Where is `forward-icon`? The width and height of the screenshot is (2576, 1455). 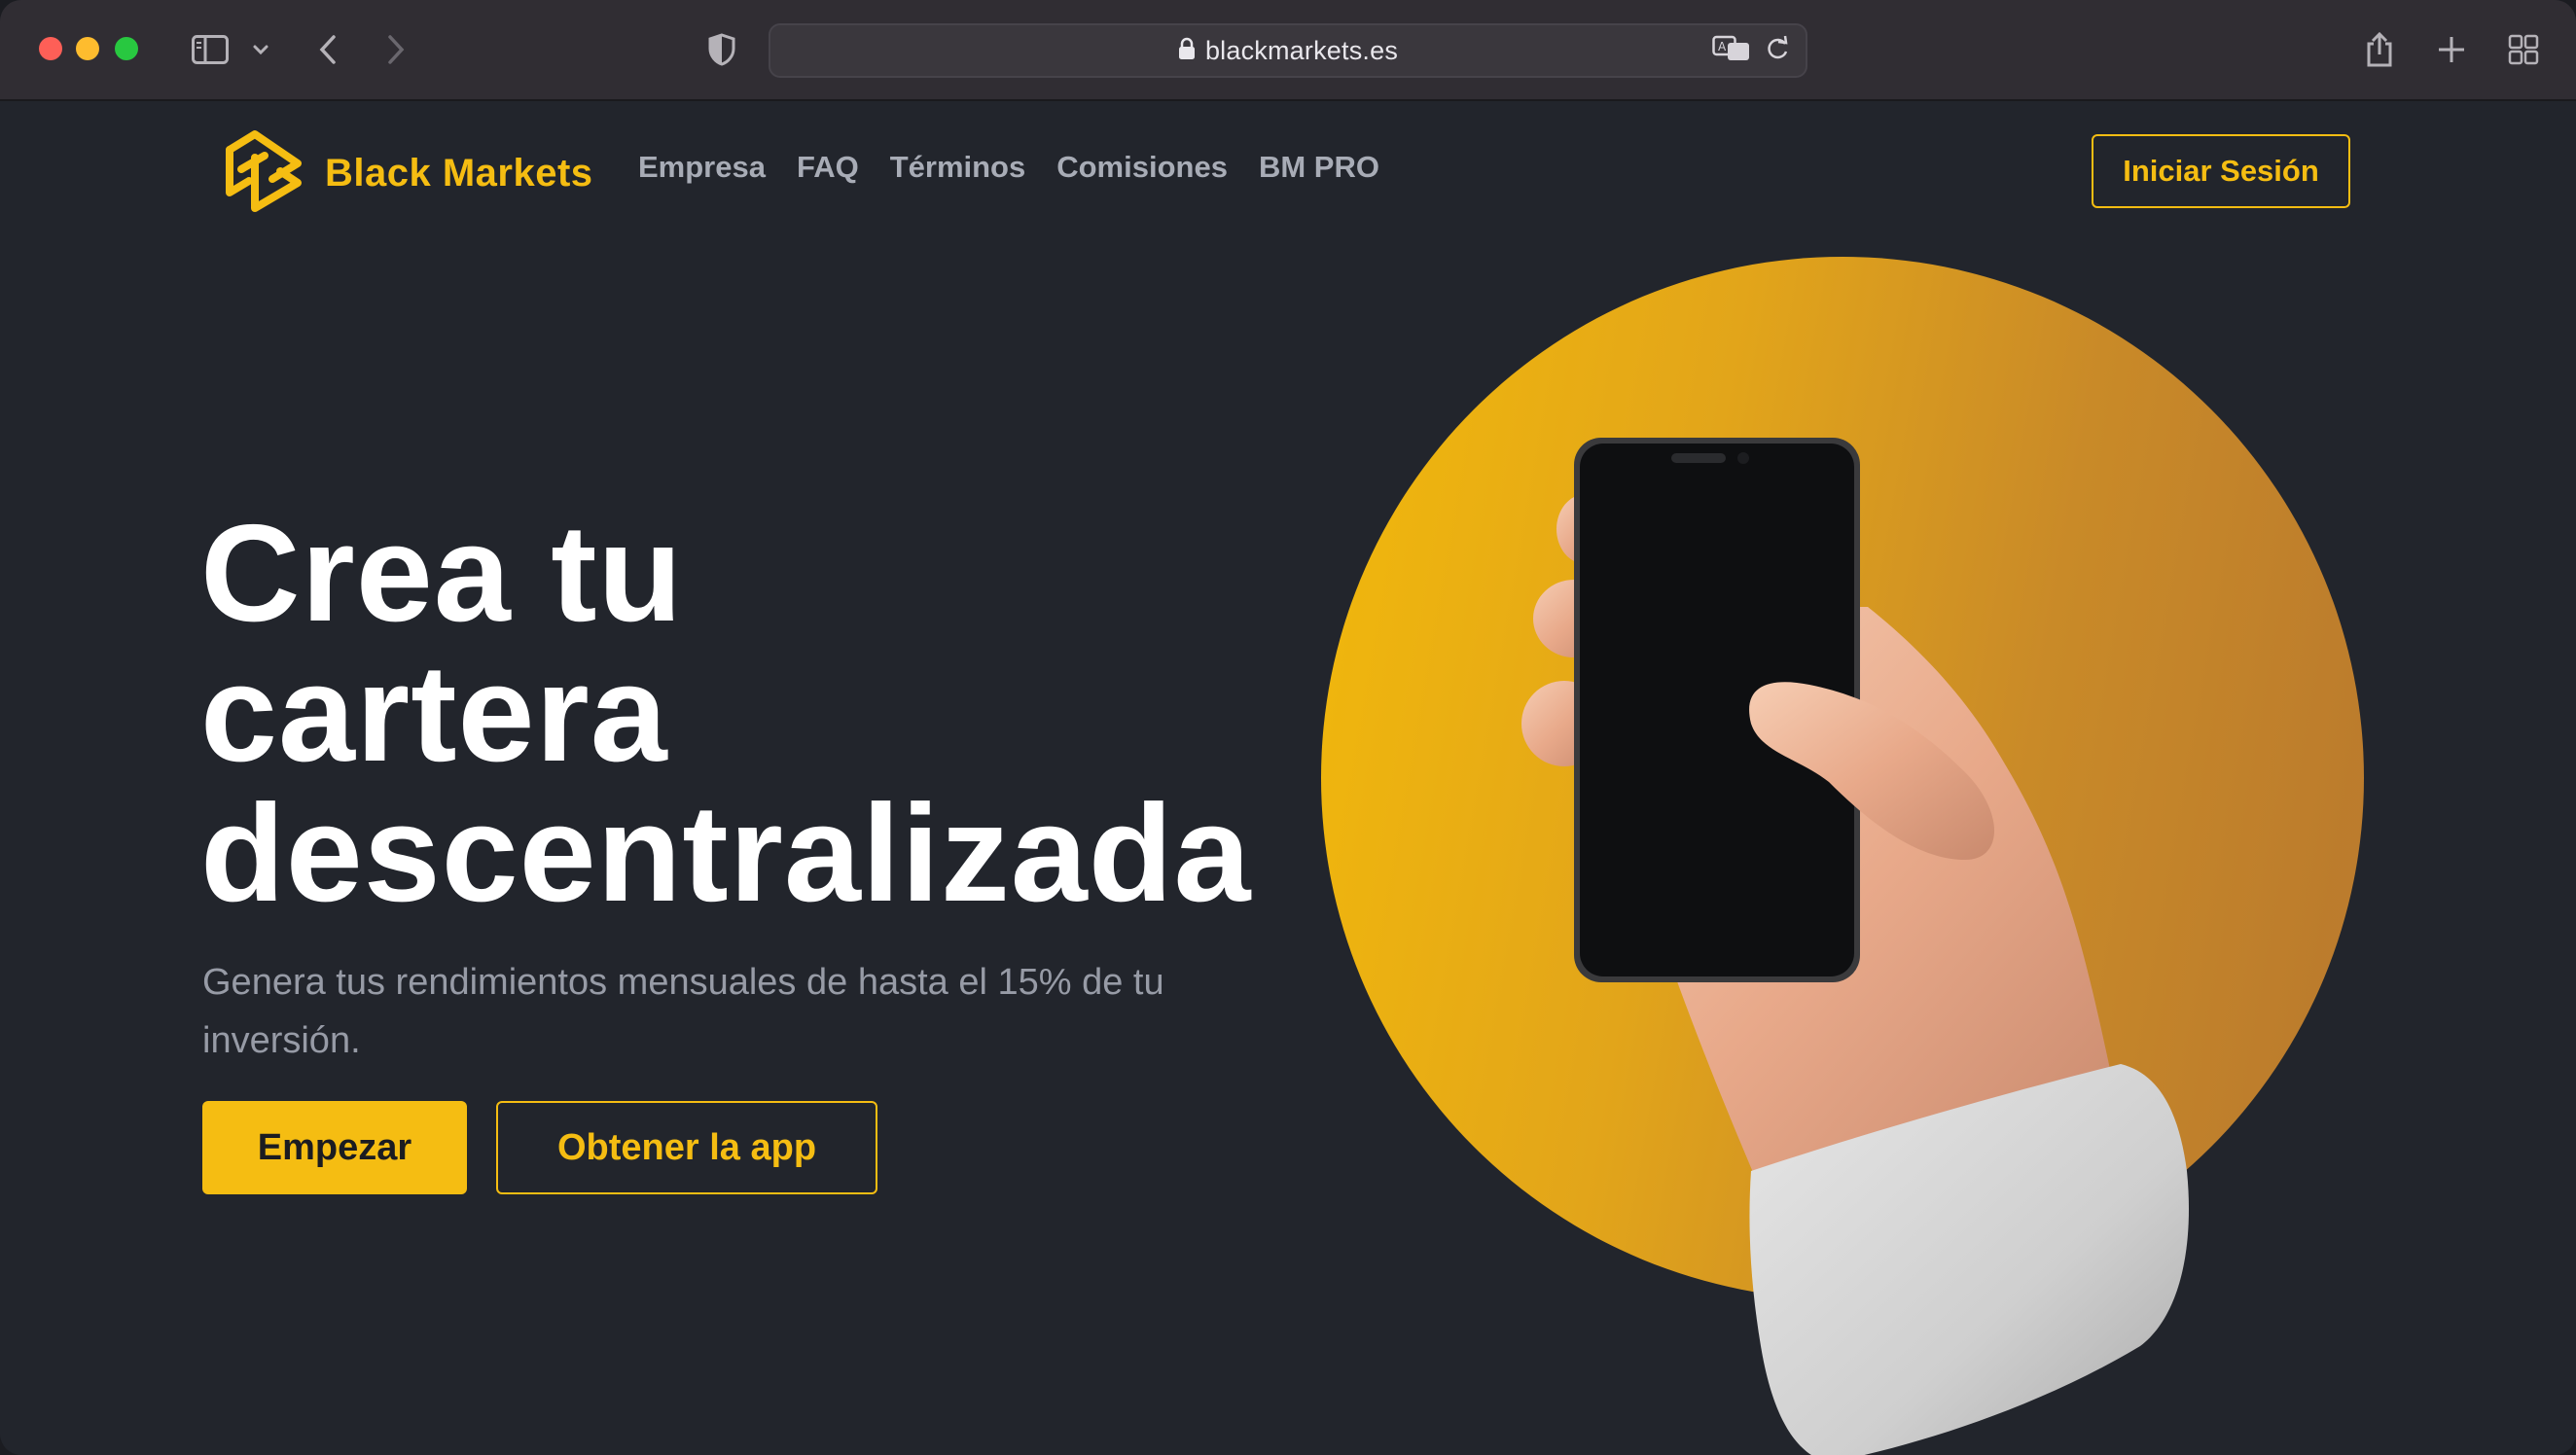
forward-icon is located at coordinates (395, 49).